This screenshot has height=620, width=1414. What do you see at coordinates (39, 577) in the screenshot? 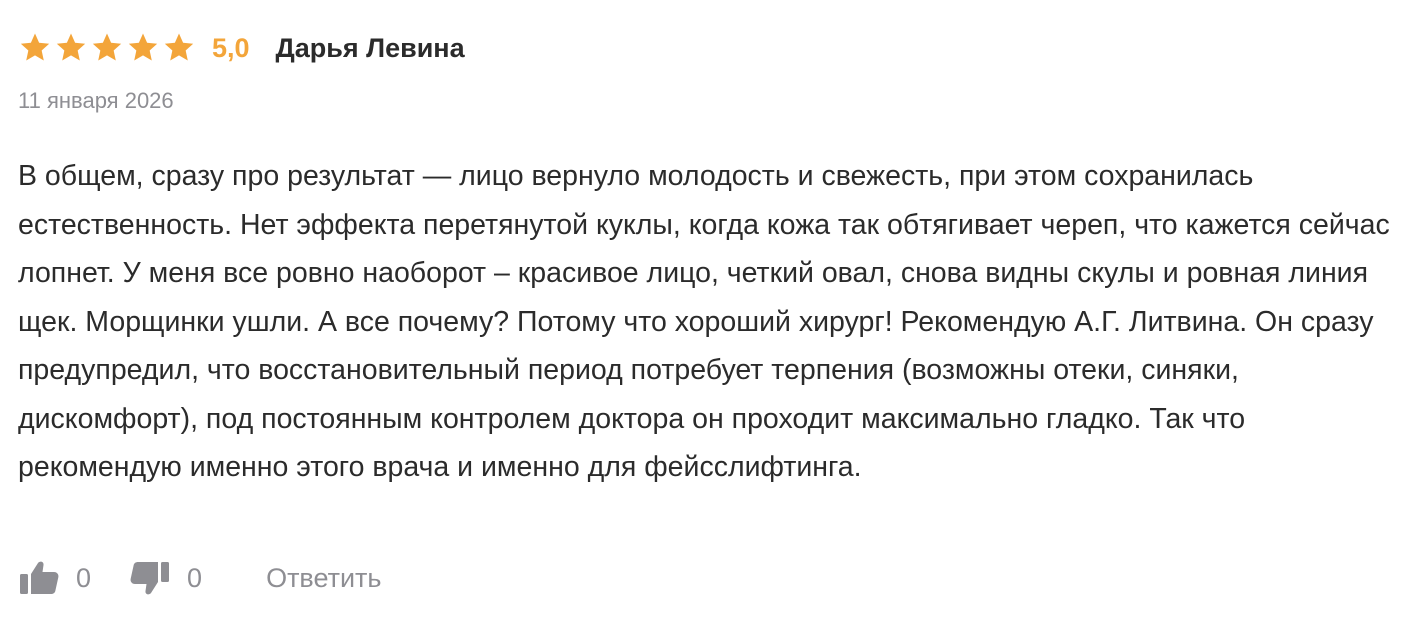
I see `thumbs-up-icon` at bounding box center [39, 577].